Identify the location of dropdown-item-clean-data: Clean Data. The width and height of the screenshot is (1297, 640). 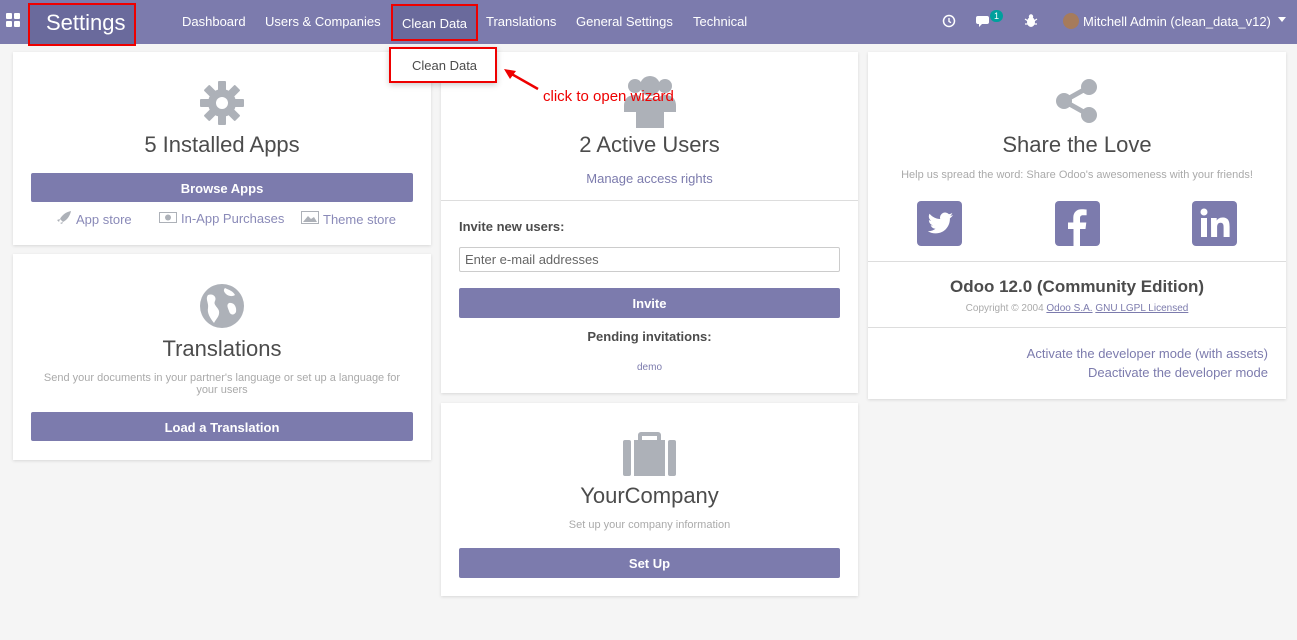
(443, 65).